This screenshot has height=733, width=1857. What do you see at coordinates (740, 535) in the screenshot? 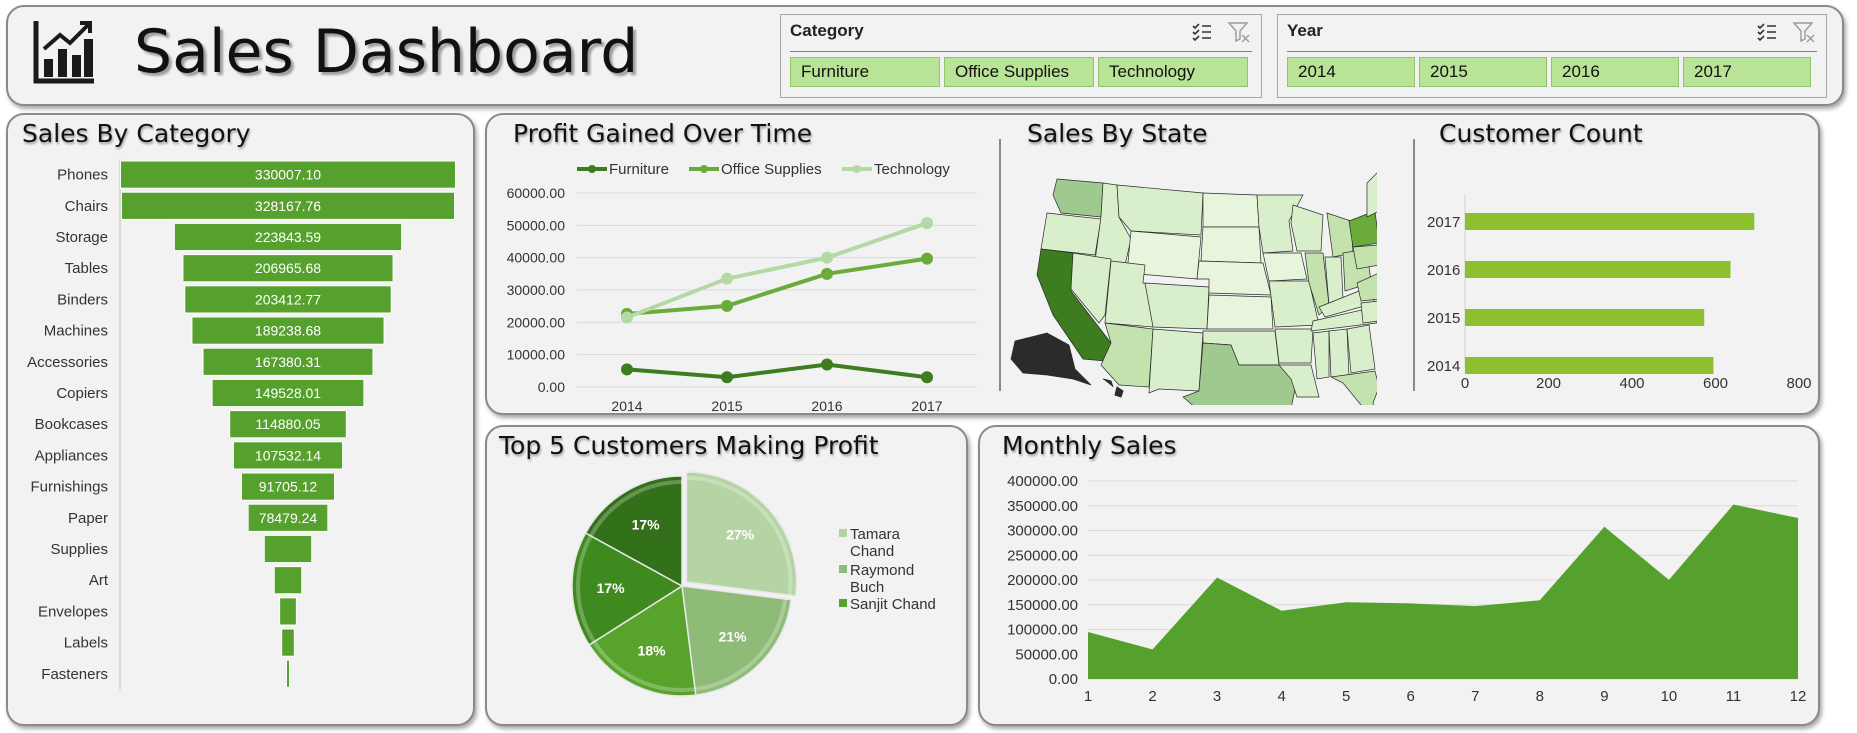
I see `slice-label: 27%` at bounding box center [740, 535].